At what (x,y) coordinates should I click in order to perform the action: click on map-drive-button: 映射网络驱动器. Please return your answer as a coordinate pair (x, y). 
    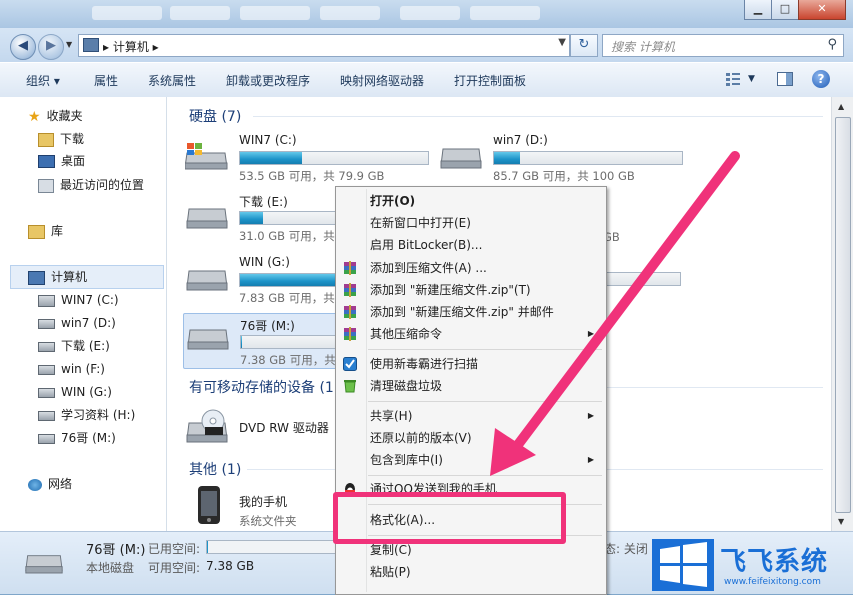
    Looking at the image, I should click on (382, 80).